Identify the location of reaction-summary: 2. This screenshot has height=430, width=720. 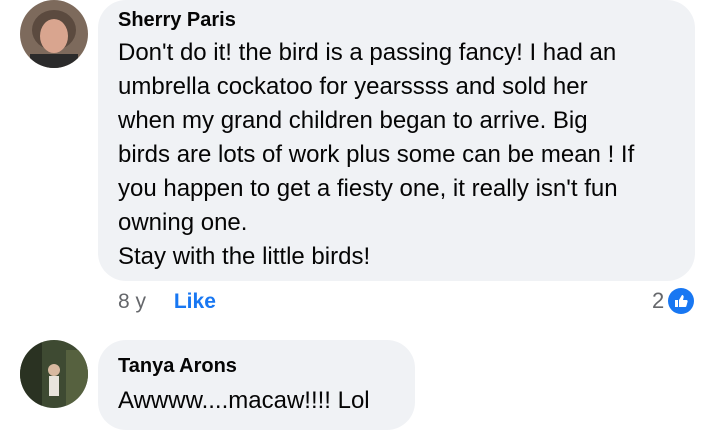
(673, 301).